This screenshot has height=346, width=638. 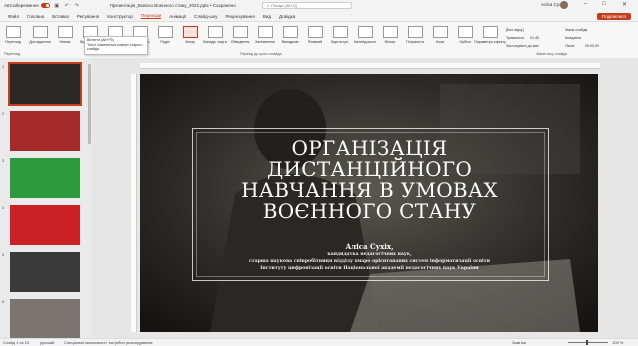 I want to click on slide-number: 3, so click(x=3, y=160).